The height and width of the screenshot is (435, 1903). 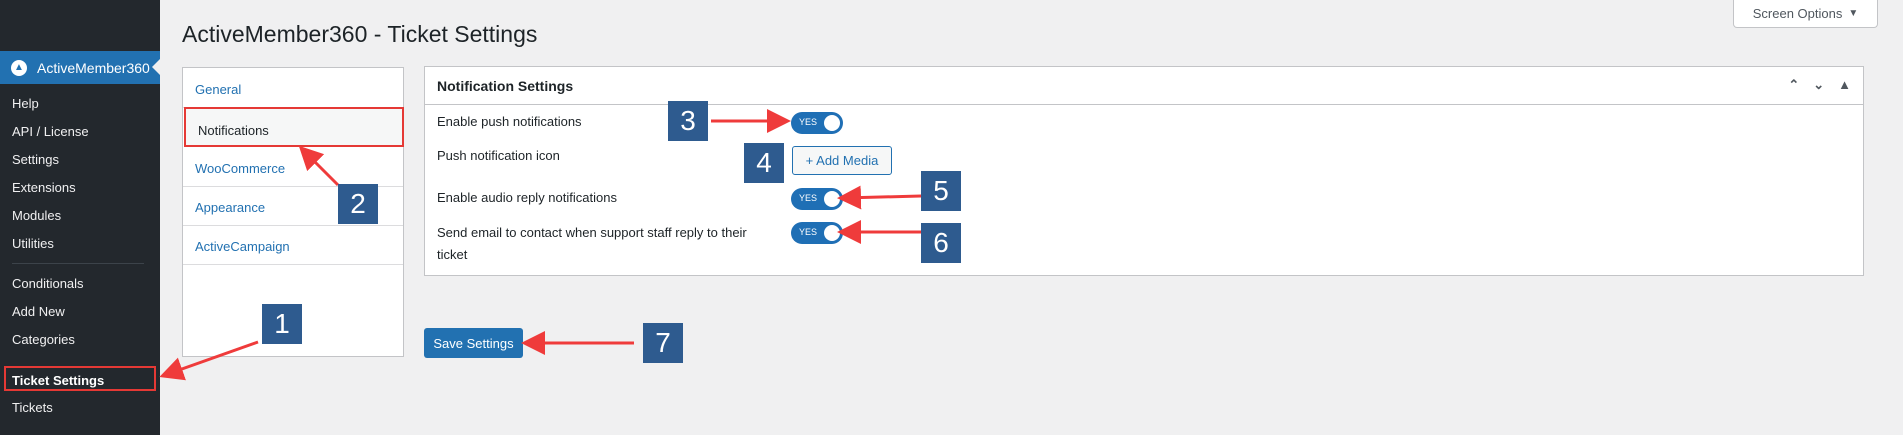 I want to click on audio-notifications-toggle: YES, so click(x=817, y=199).